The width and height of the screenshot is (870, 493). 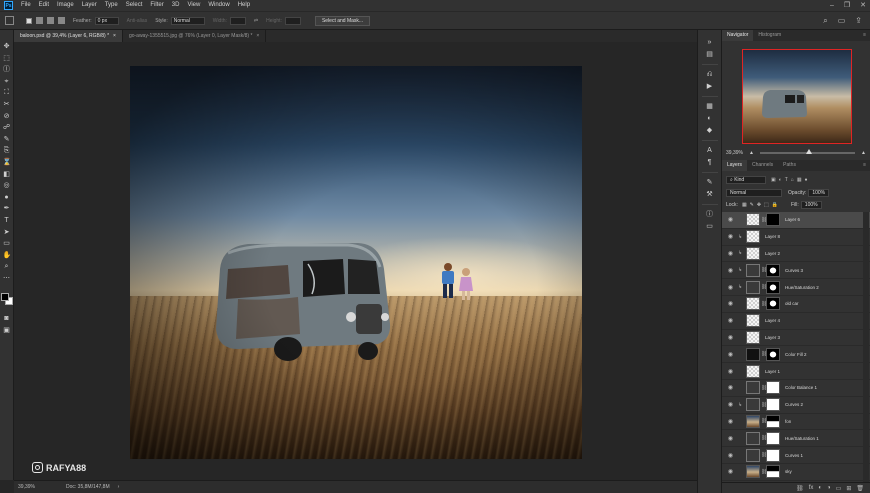 What do you see at coordinates (801, 387) in the screenshot?
I see `layer-name: Color Balance 1` at bounding box center [801, 387].